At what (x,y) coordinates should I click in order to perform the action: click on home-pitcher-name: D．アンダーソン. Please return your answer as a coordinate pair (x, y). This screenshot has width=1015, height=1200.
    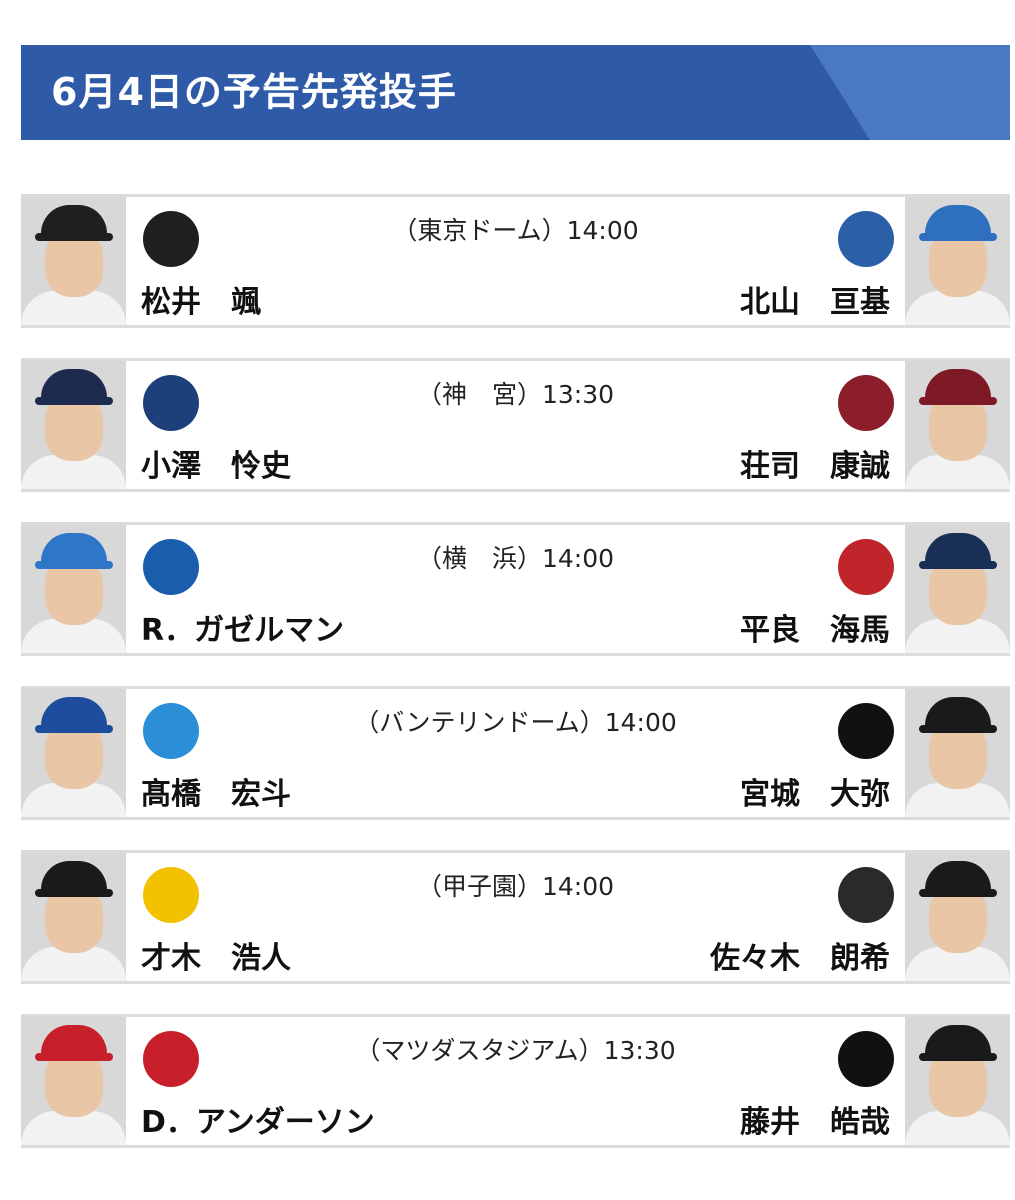
    Looking at the image, I should click on (258, 1122).